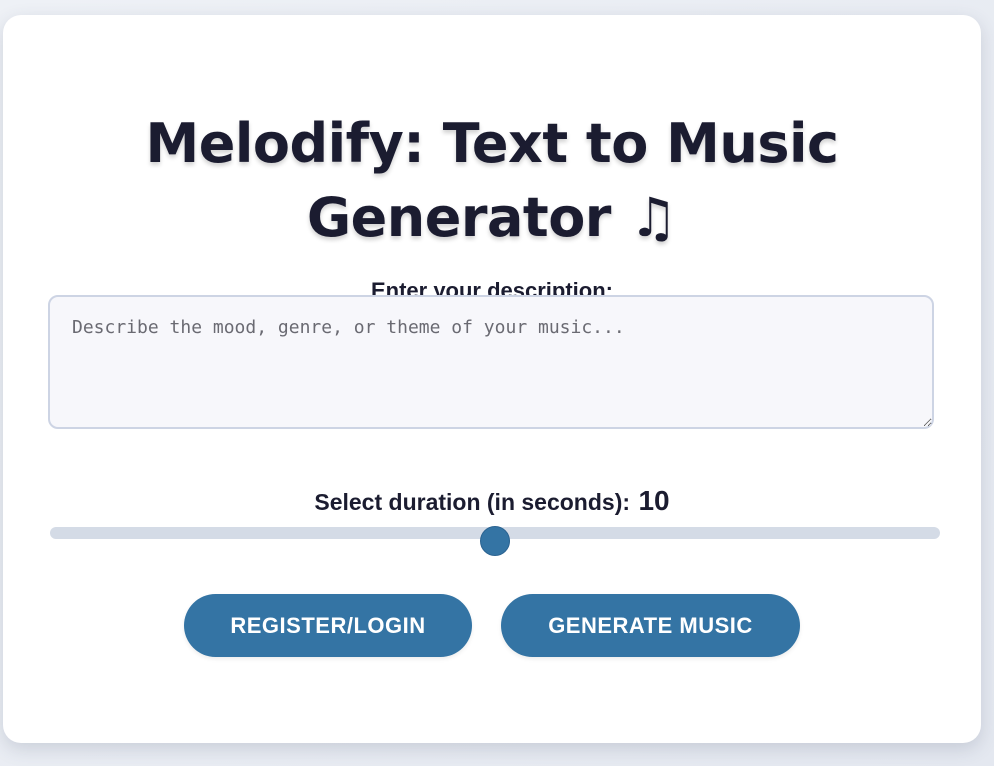 The height and width of the screenshot is (766, 994). Describe the element at coordinates (328, 625) in the screenshot. I see `register-login-button: REGISTER/LOGIN` at that location.